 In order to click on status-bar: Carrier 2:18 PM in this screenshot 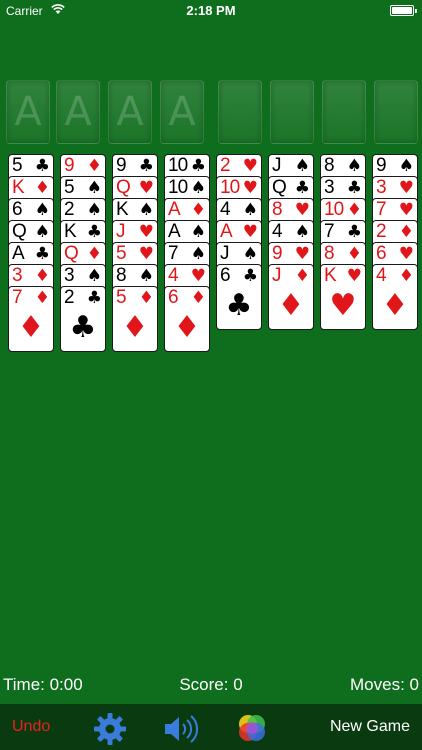, I will do `click(211, 10)`.